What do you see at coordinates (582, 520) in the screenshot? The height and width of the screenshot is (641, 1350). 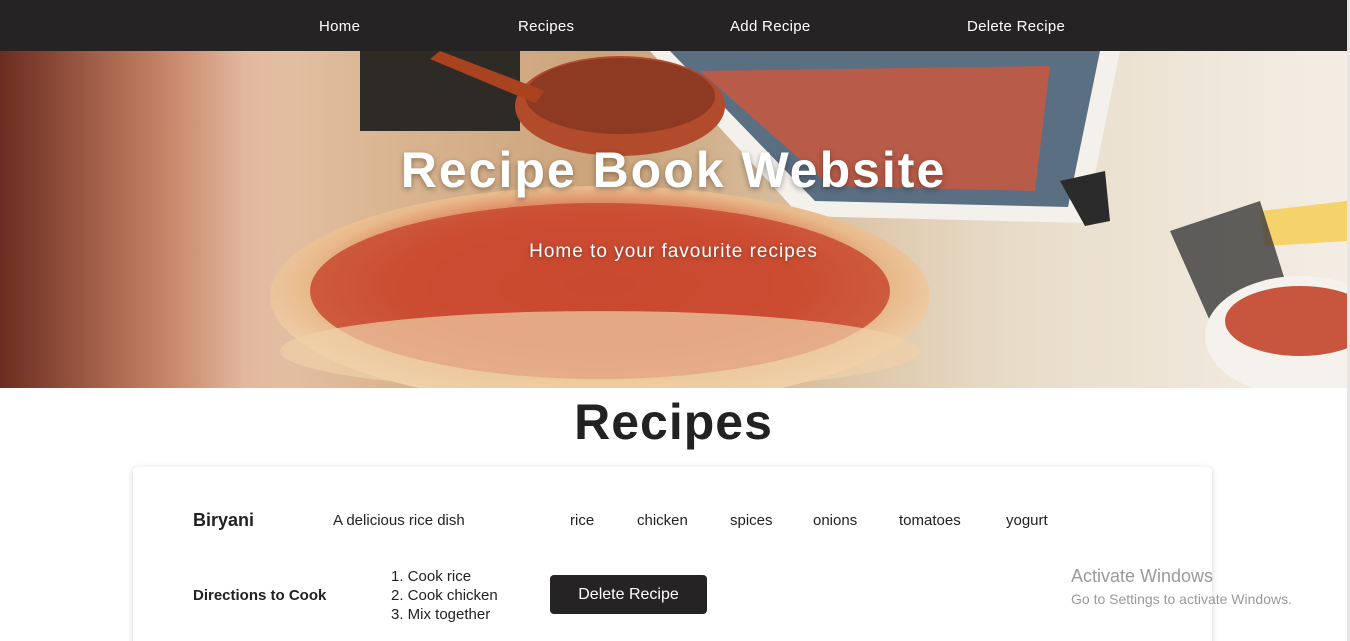 I see `ingredient-item: rice` at bounding box center [582, 520].